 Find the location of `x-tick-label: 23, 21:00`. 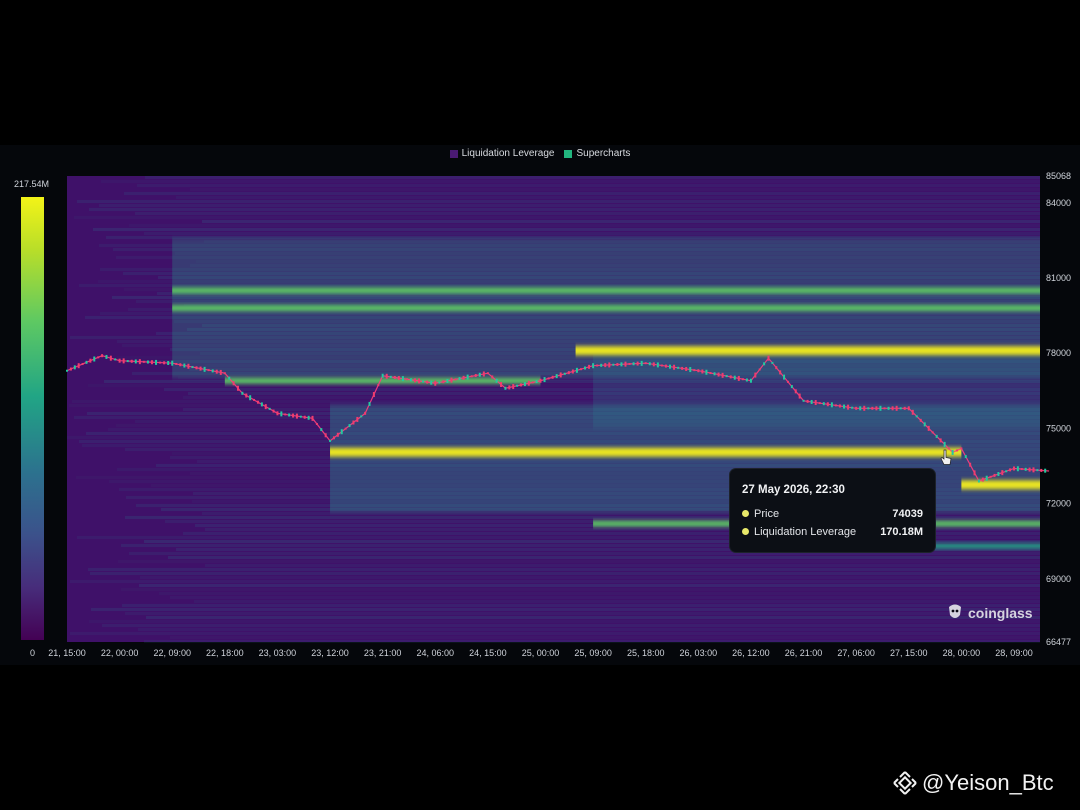

x-tick-label: 23, 21:00 is located at coordinates (383, 653).